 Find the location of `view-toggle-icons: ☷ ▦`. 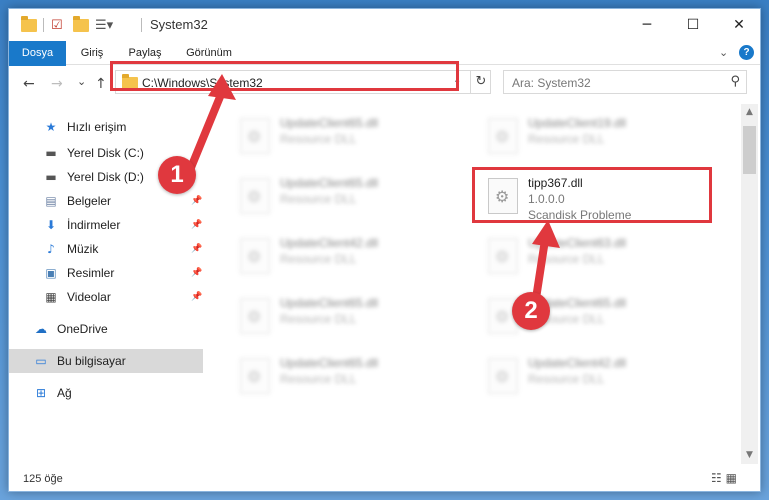

view-toggle-icons: ☷ ▦ is located at coordinates (724, 478).